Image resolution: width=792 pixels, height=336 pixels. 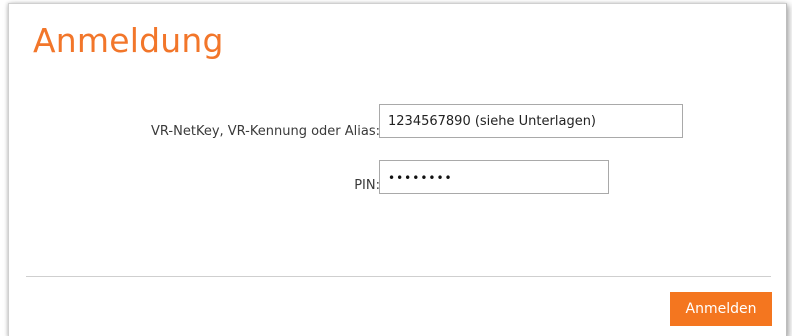 What do you see at coordinates (721, 309) in the screenshot?
I see `login-button: Anmelden` at bounding box center [721, 309].